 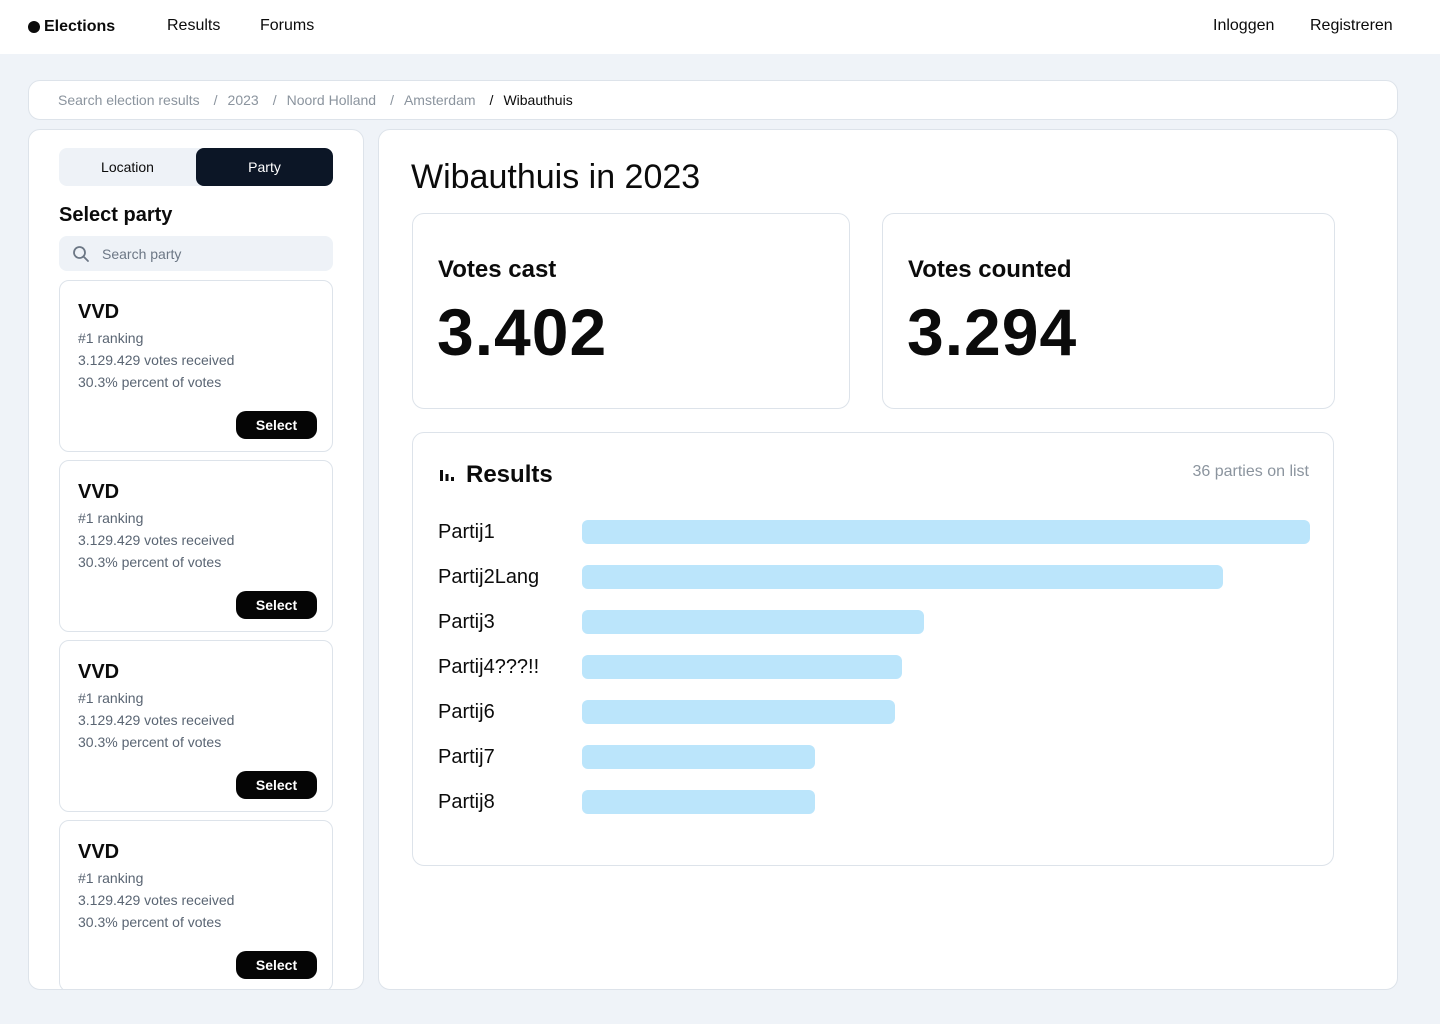 I want to click on result-row: Partij8, so click(x=874, y=802).